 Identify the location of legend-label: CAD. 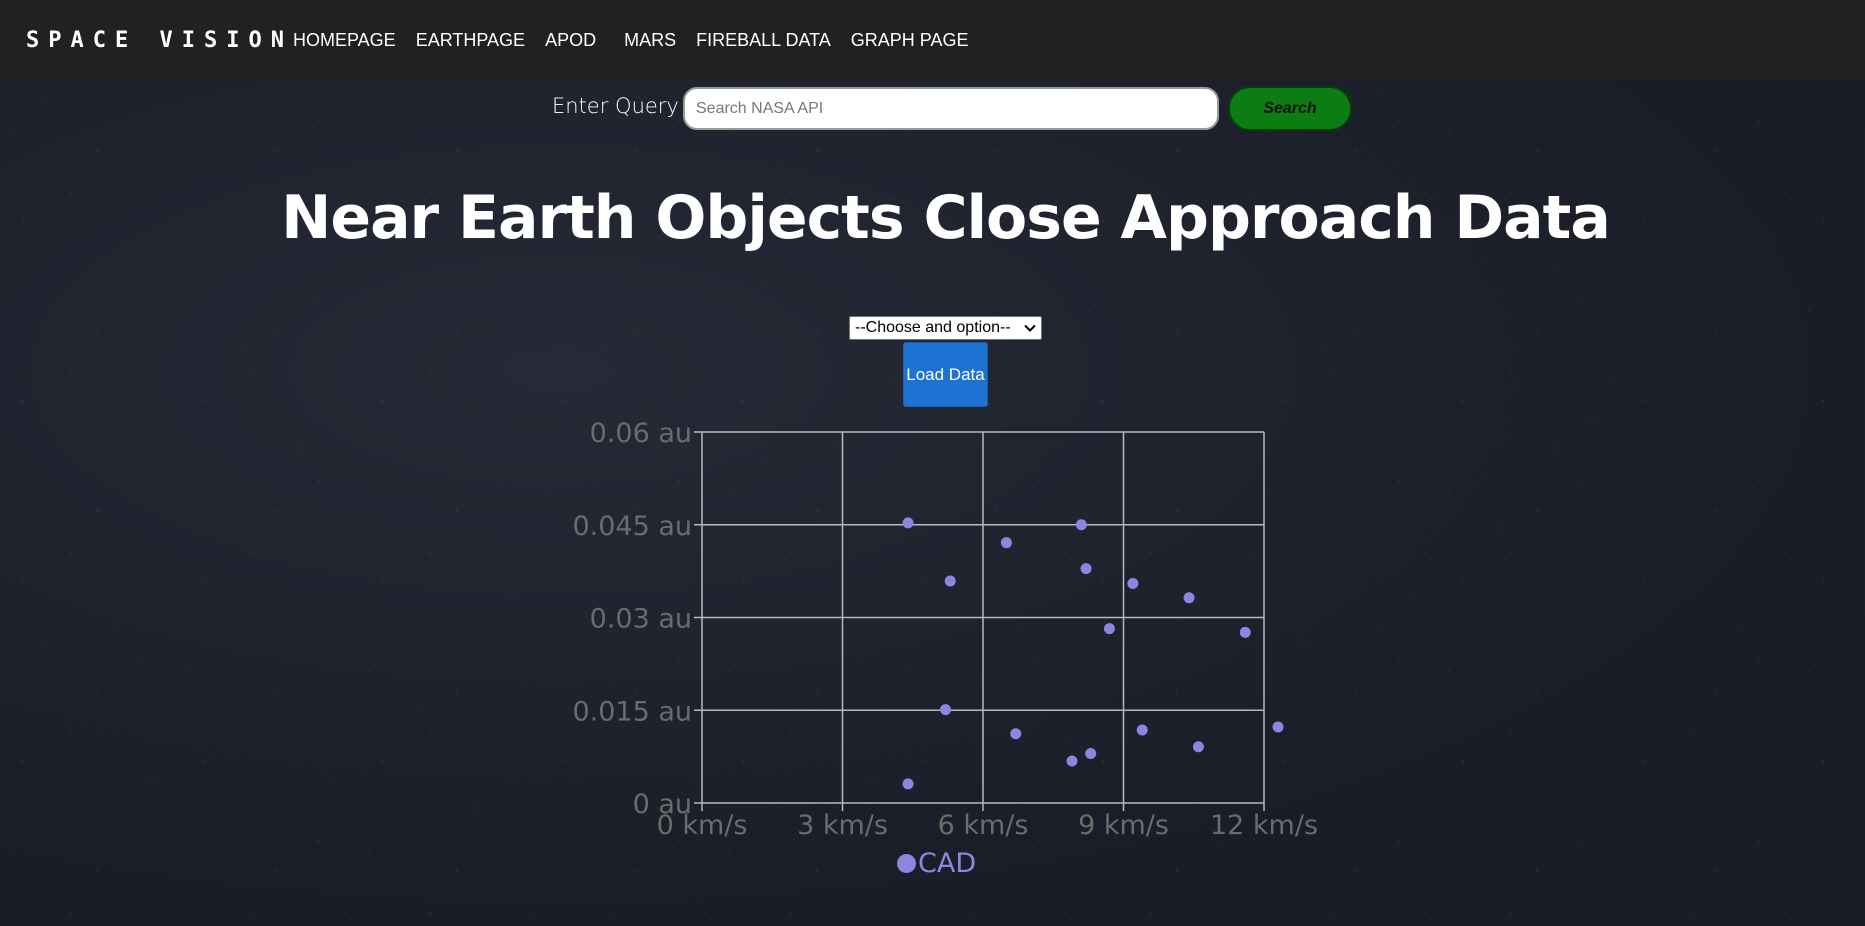
(947, 863).